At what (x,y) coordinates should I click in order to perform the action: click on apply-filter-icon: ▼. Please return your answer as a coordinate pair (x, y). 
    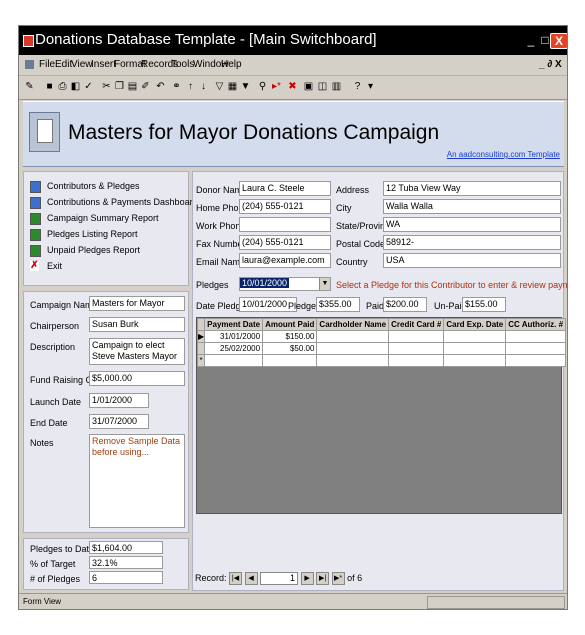
    Looking at the image, I should click on (245, 86).